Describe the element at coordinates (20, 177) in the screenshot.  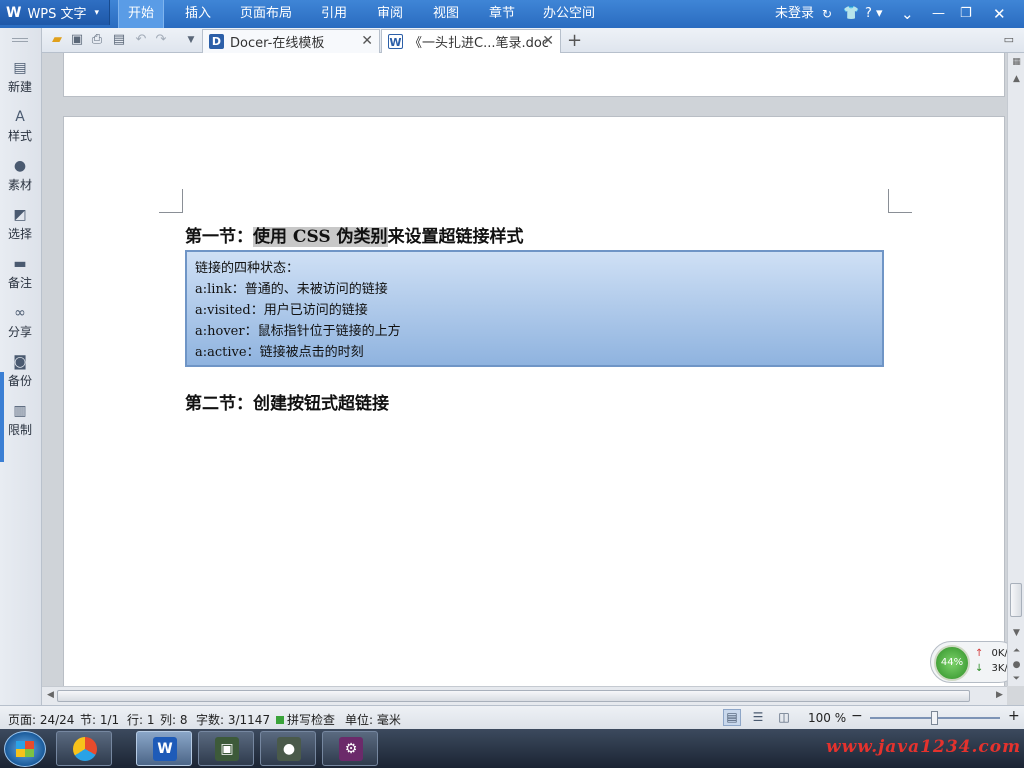
I see `sidebar-item-material: ● 素材` at that location.